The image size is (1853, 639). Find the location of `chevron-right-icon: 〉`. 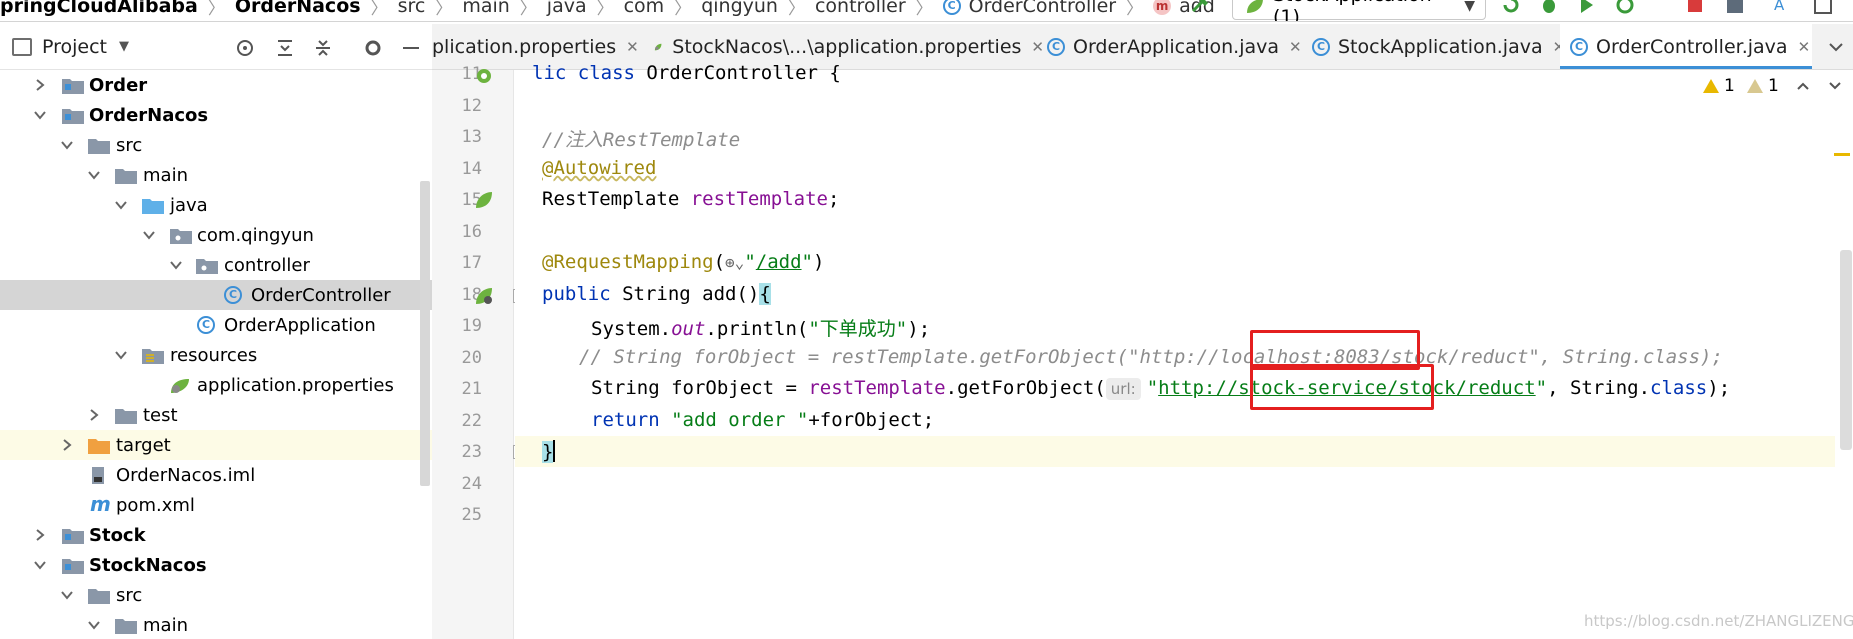

chevron-right-icon: 〉 is located at coordinates (444, 9).